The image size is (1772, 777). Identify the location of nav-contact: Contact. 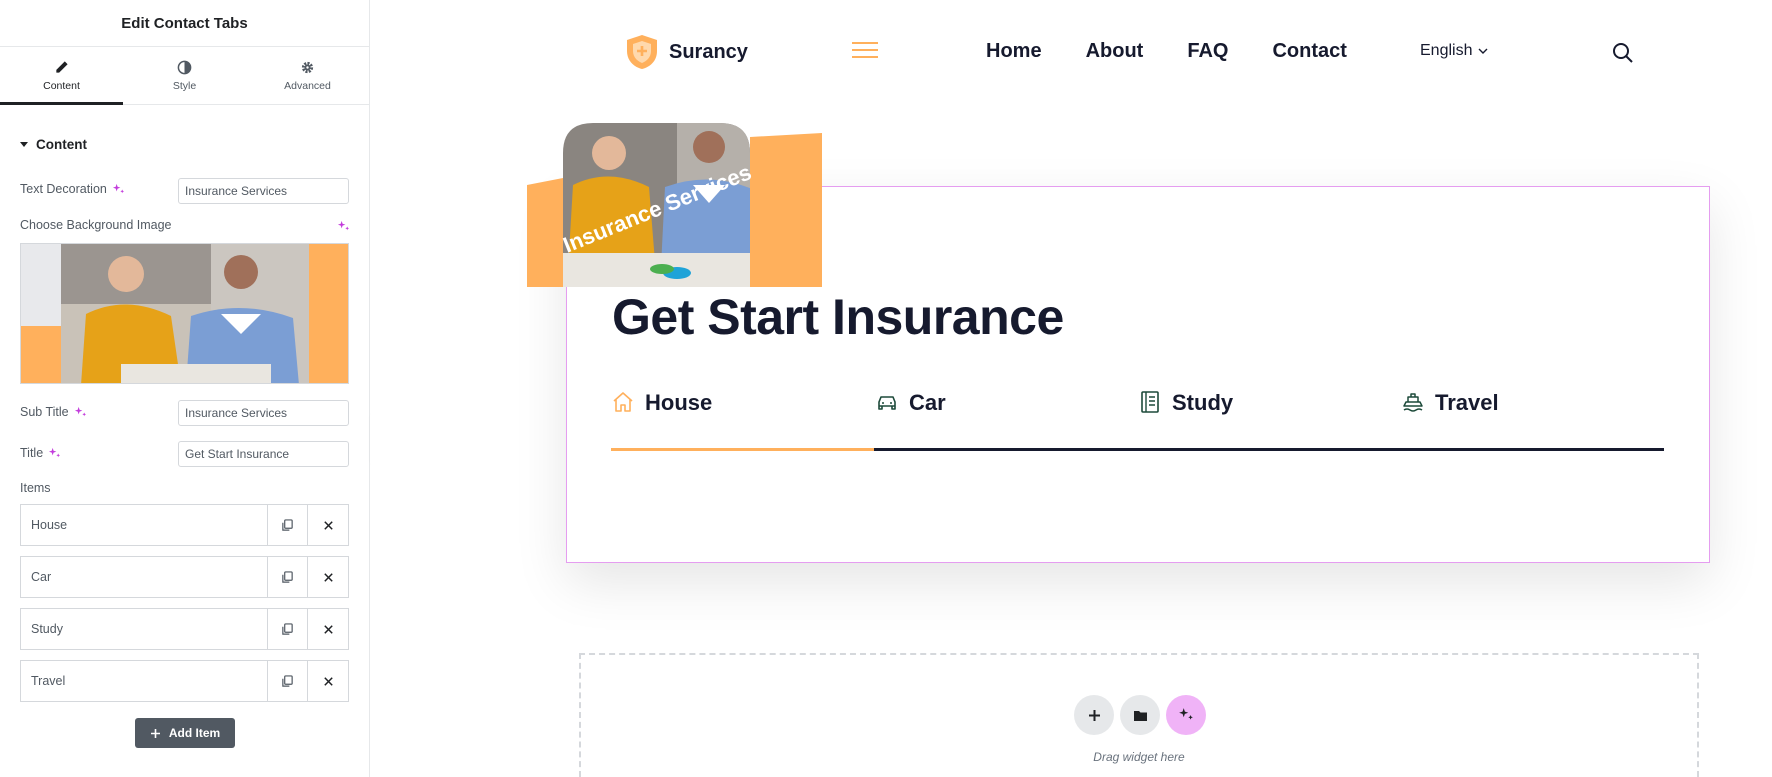
(1309, 51).